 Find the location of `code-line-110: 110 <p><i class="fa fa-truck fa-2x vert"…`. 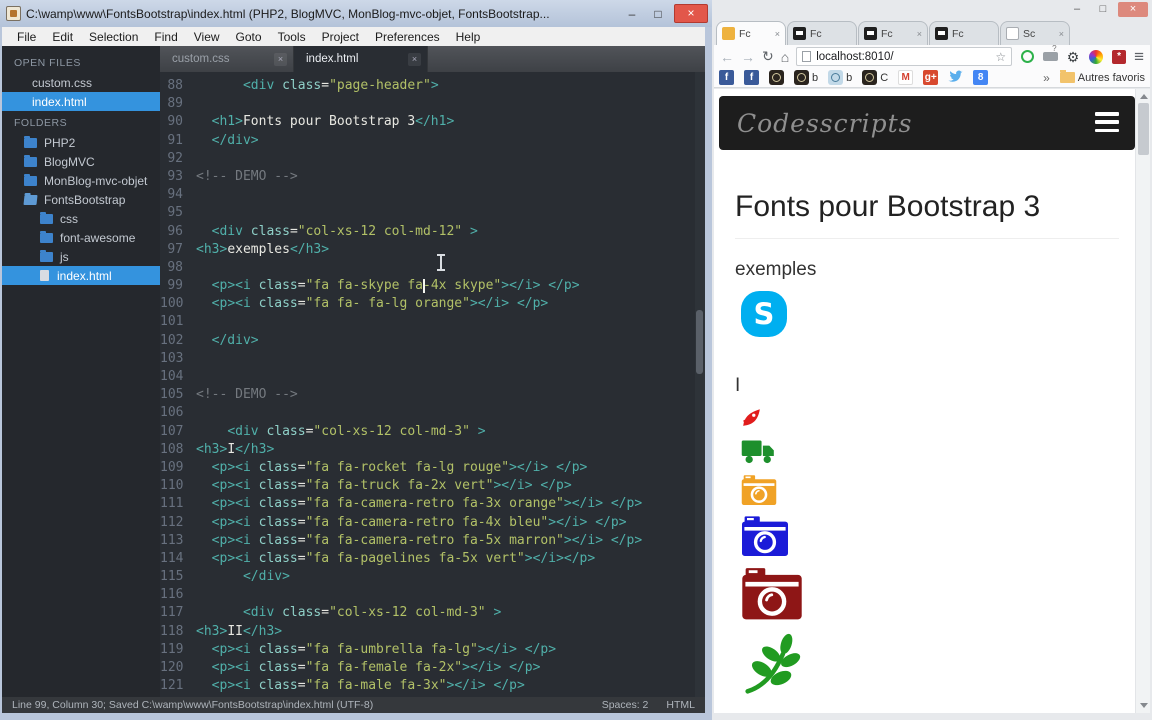

code-line-110: 110 <p><i class="fa fa-truck fa-2x vert"… is located at coordinates (432, 486).